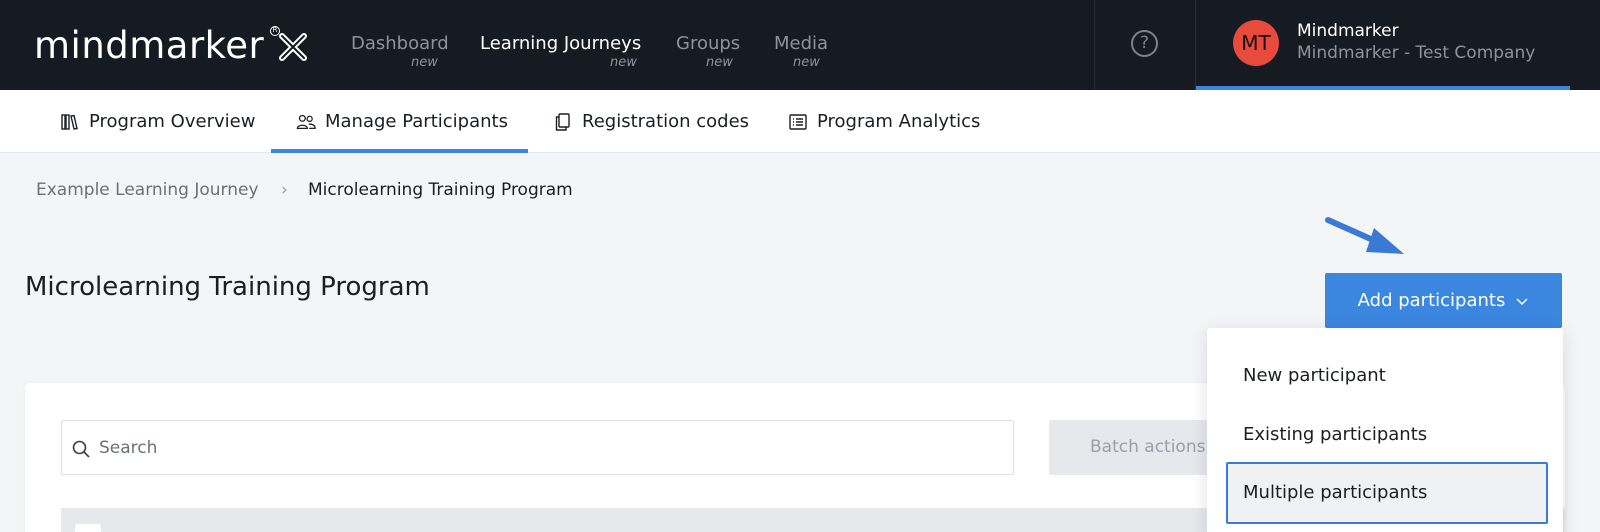  What do you see at coordinates (440, 190) in the screenshot?
I see `breadcrumb-current: Microlearning Training Program` at bounding box center [440, 190].